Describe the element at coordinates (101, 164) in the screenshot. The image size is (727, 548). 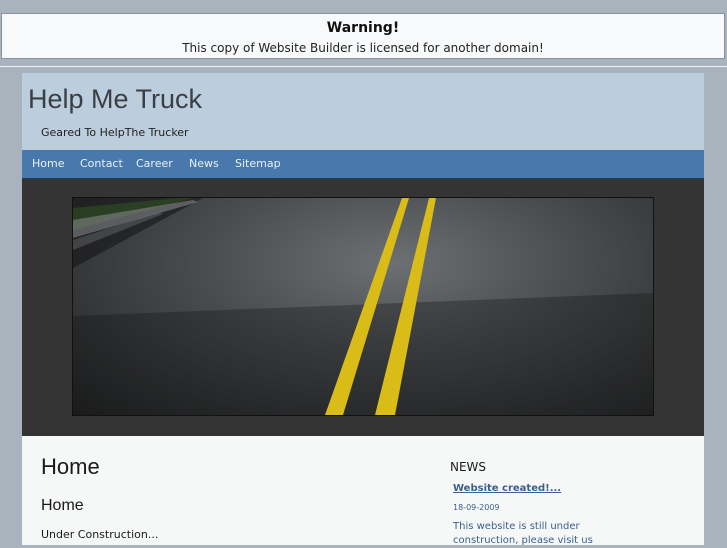
I see `nav-item-contact: Contact` at that location.